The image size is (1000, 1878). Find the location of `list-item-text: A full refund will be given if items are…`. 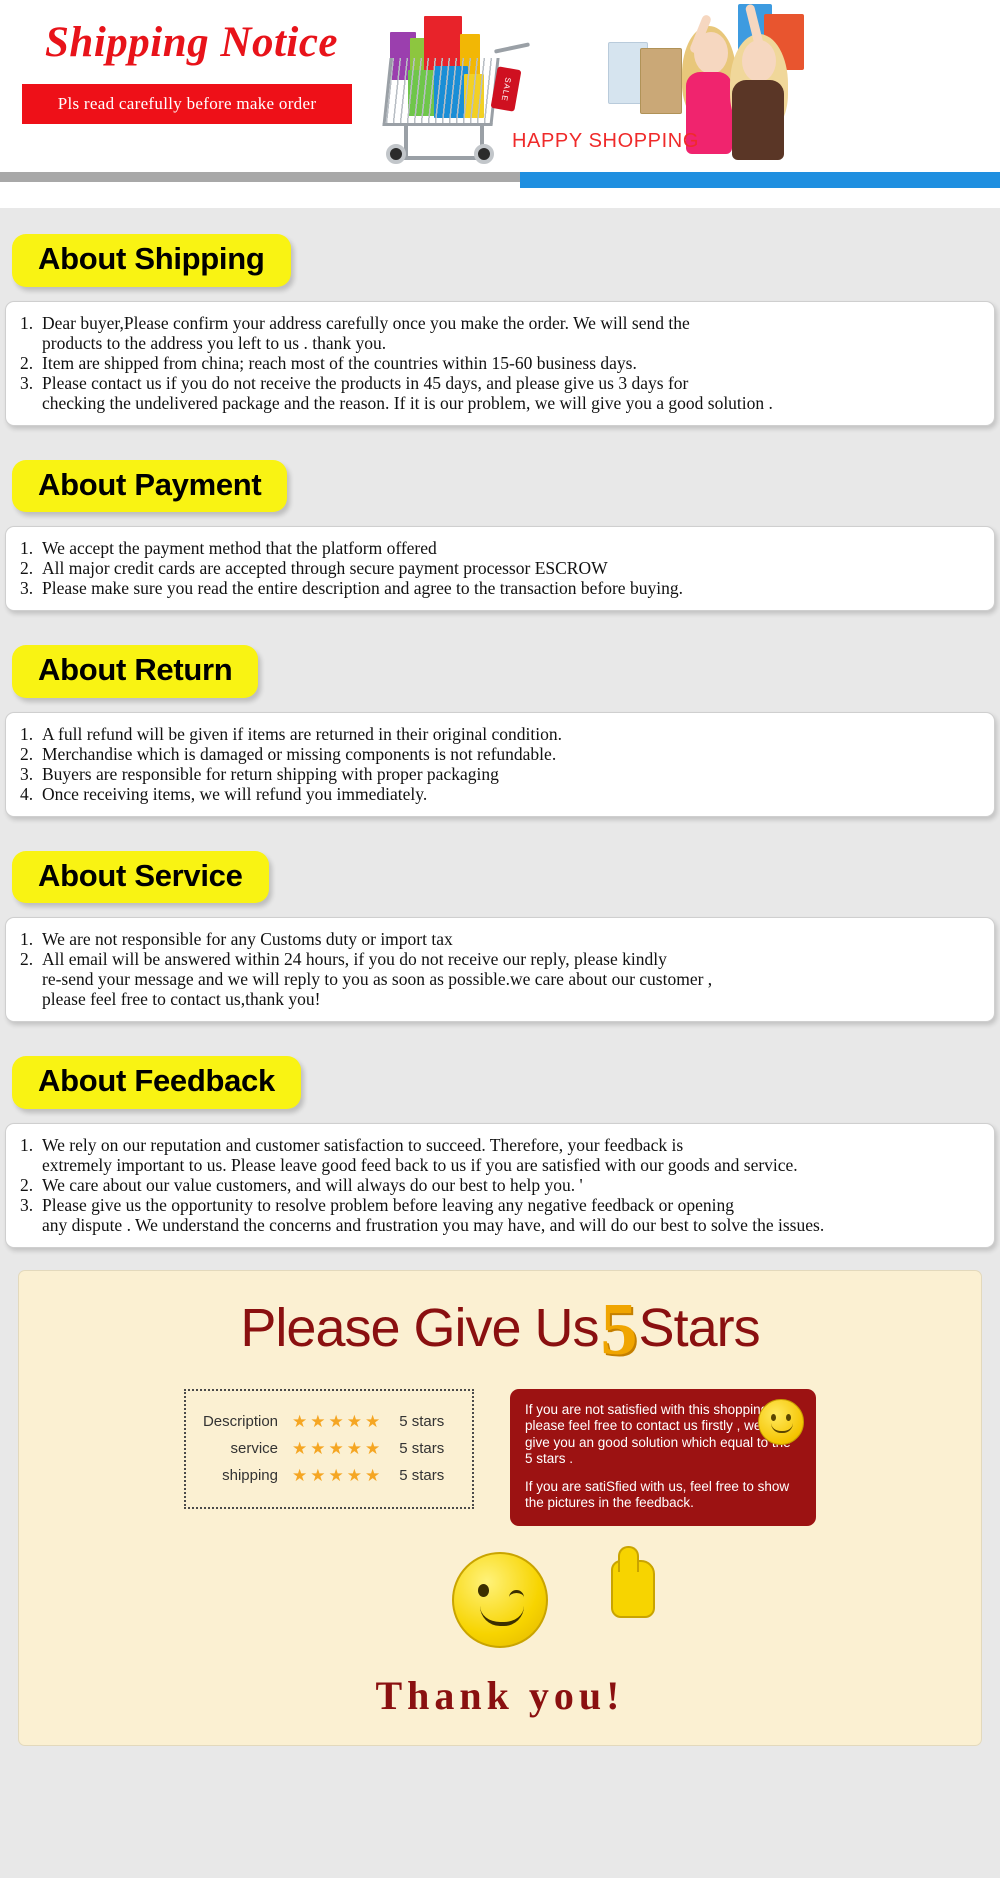

list-item-text: A full refund will be given if items are… is located at coordinates (302, 733).